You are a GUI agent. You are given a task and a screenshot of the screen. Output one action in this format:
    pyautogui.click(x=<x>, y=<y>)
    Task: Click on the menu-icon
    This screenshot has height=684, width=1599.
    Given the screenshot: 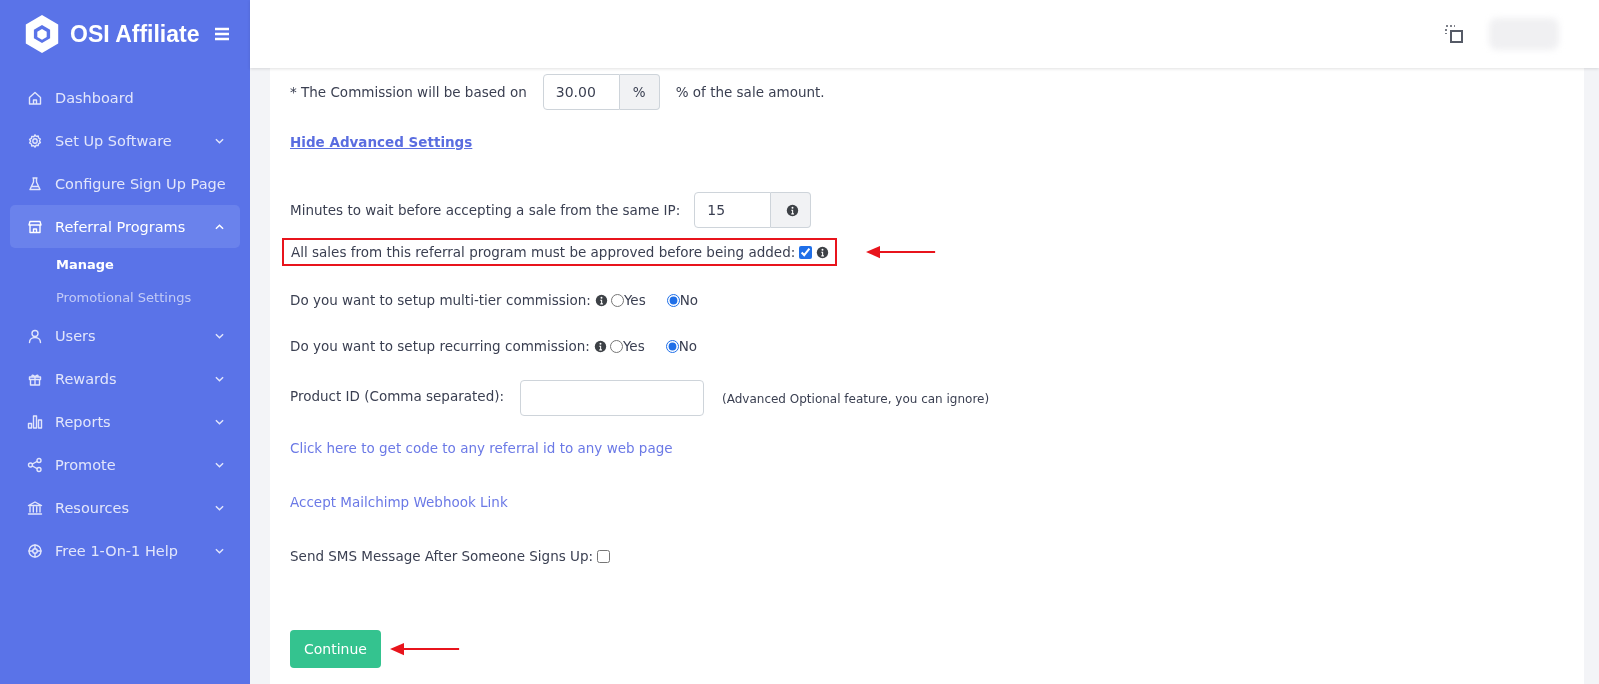 What is the action you would take?
    pyautogui.click(x=221, y=34)
    